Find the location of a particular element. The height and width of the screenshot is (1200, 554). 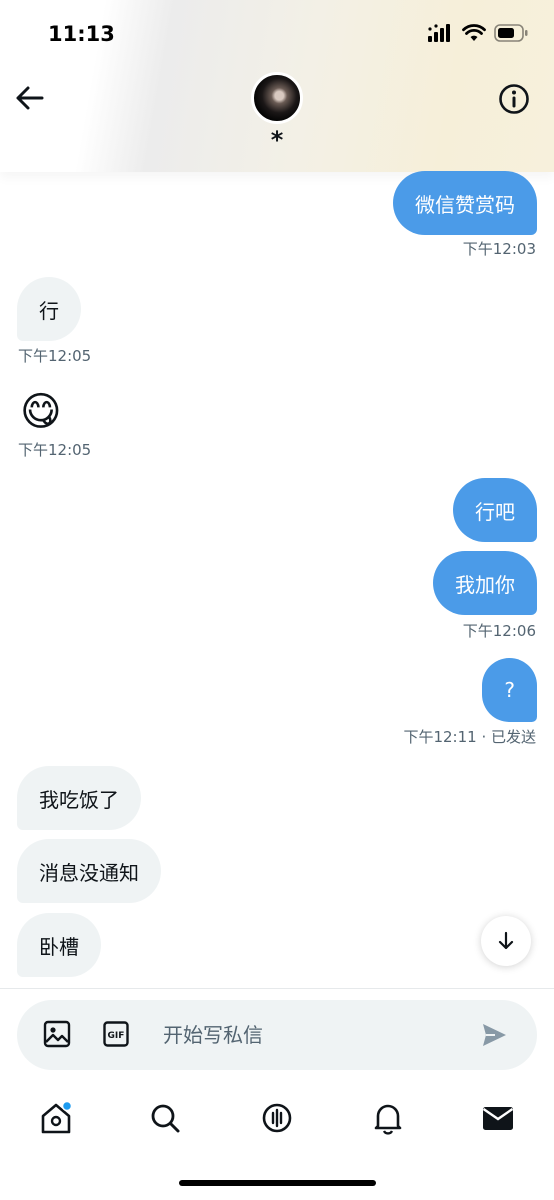

gif-icon: GIF is located at coordinates (116, 1034).